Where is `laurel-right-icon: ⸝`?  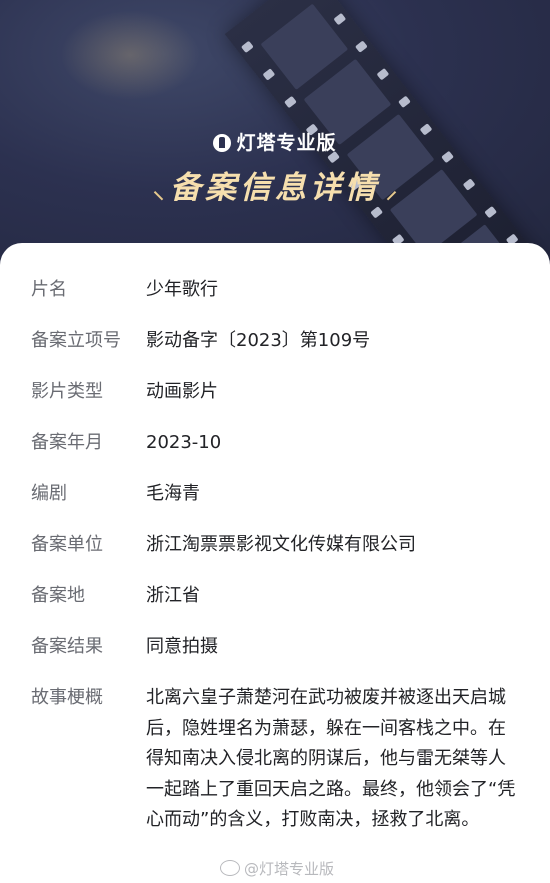
laurel-right-icon: ⸝ is located at coordinates (392, 191).